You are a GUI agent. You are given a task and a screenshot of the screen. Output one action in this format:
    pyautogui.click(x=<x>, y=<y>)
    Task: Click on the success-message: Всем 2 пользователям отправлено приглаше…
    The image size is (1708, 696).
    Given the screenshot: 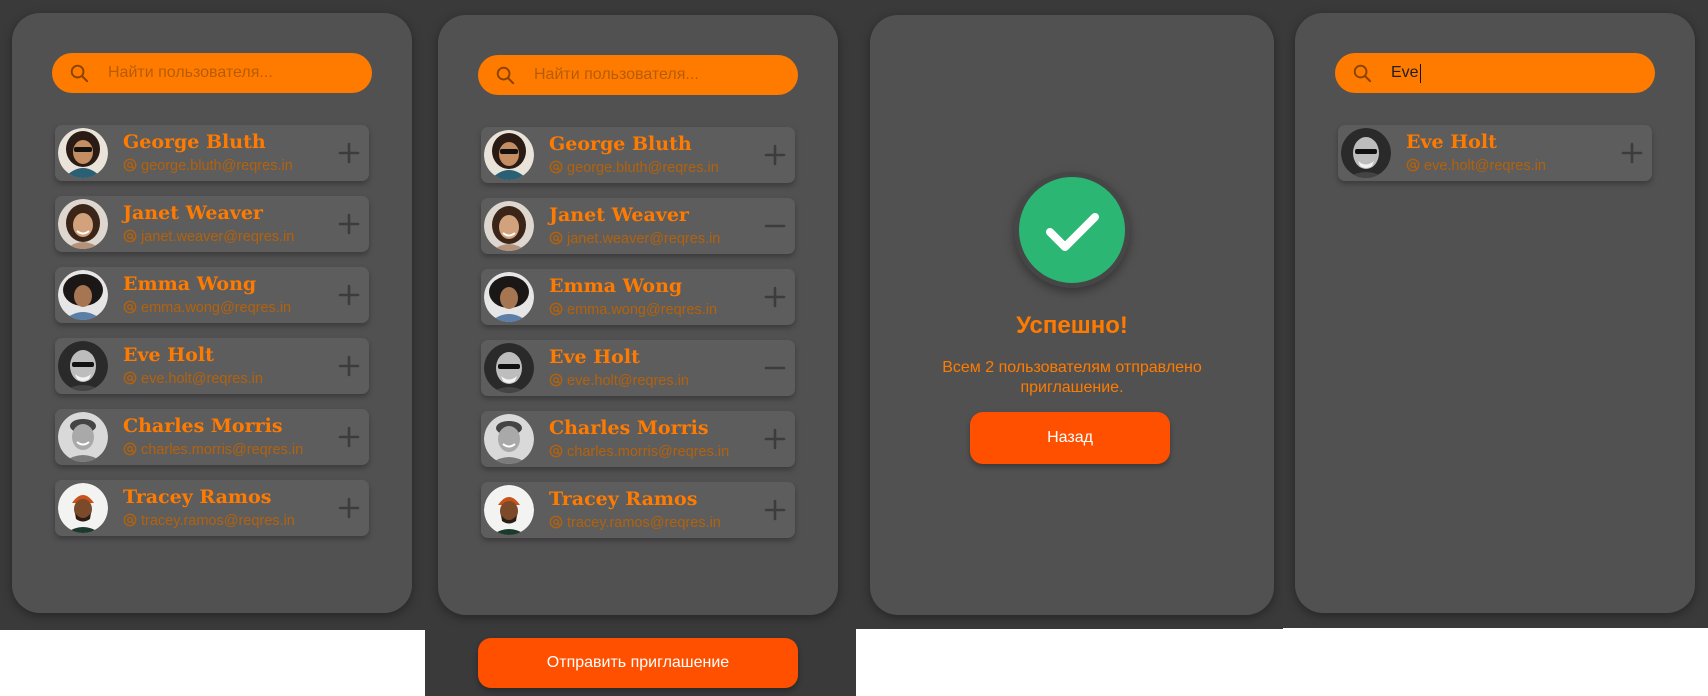 What is the action you would take?
    pyautogui.click(x=1072, y=377)
    